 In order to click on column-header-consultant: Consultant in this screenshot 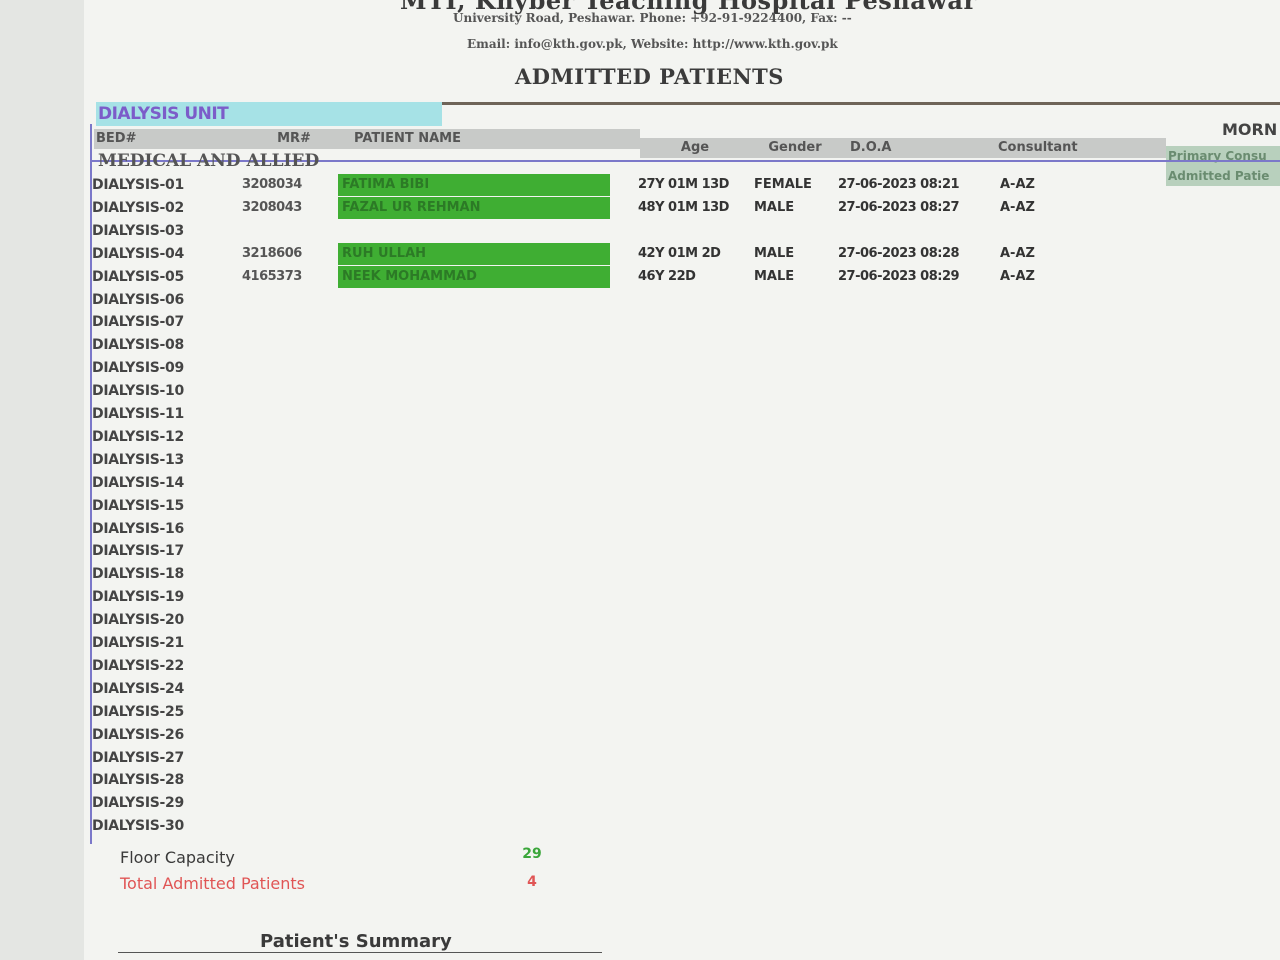, I will do `click(1078, 148)`.